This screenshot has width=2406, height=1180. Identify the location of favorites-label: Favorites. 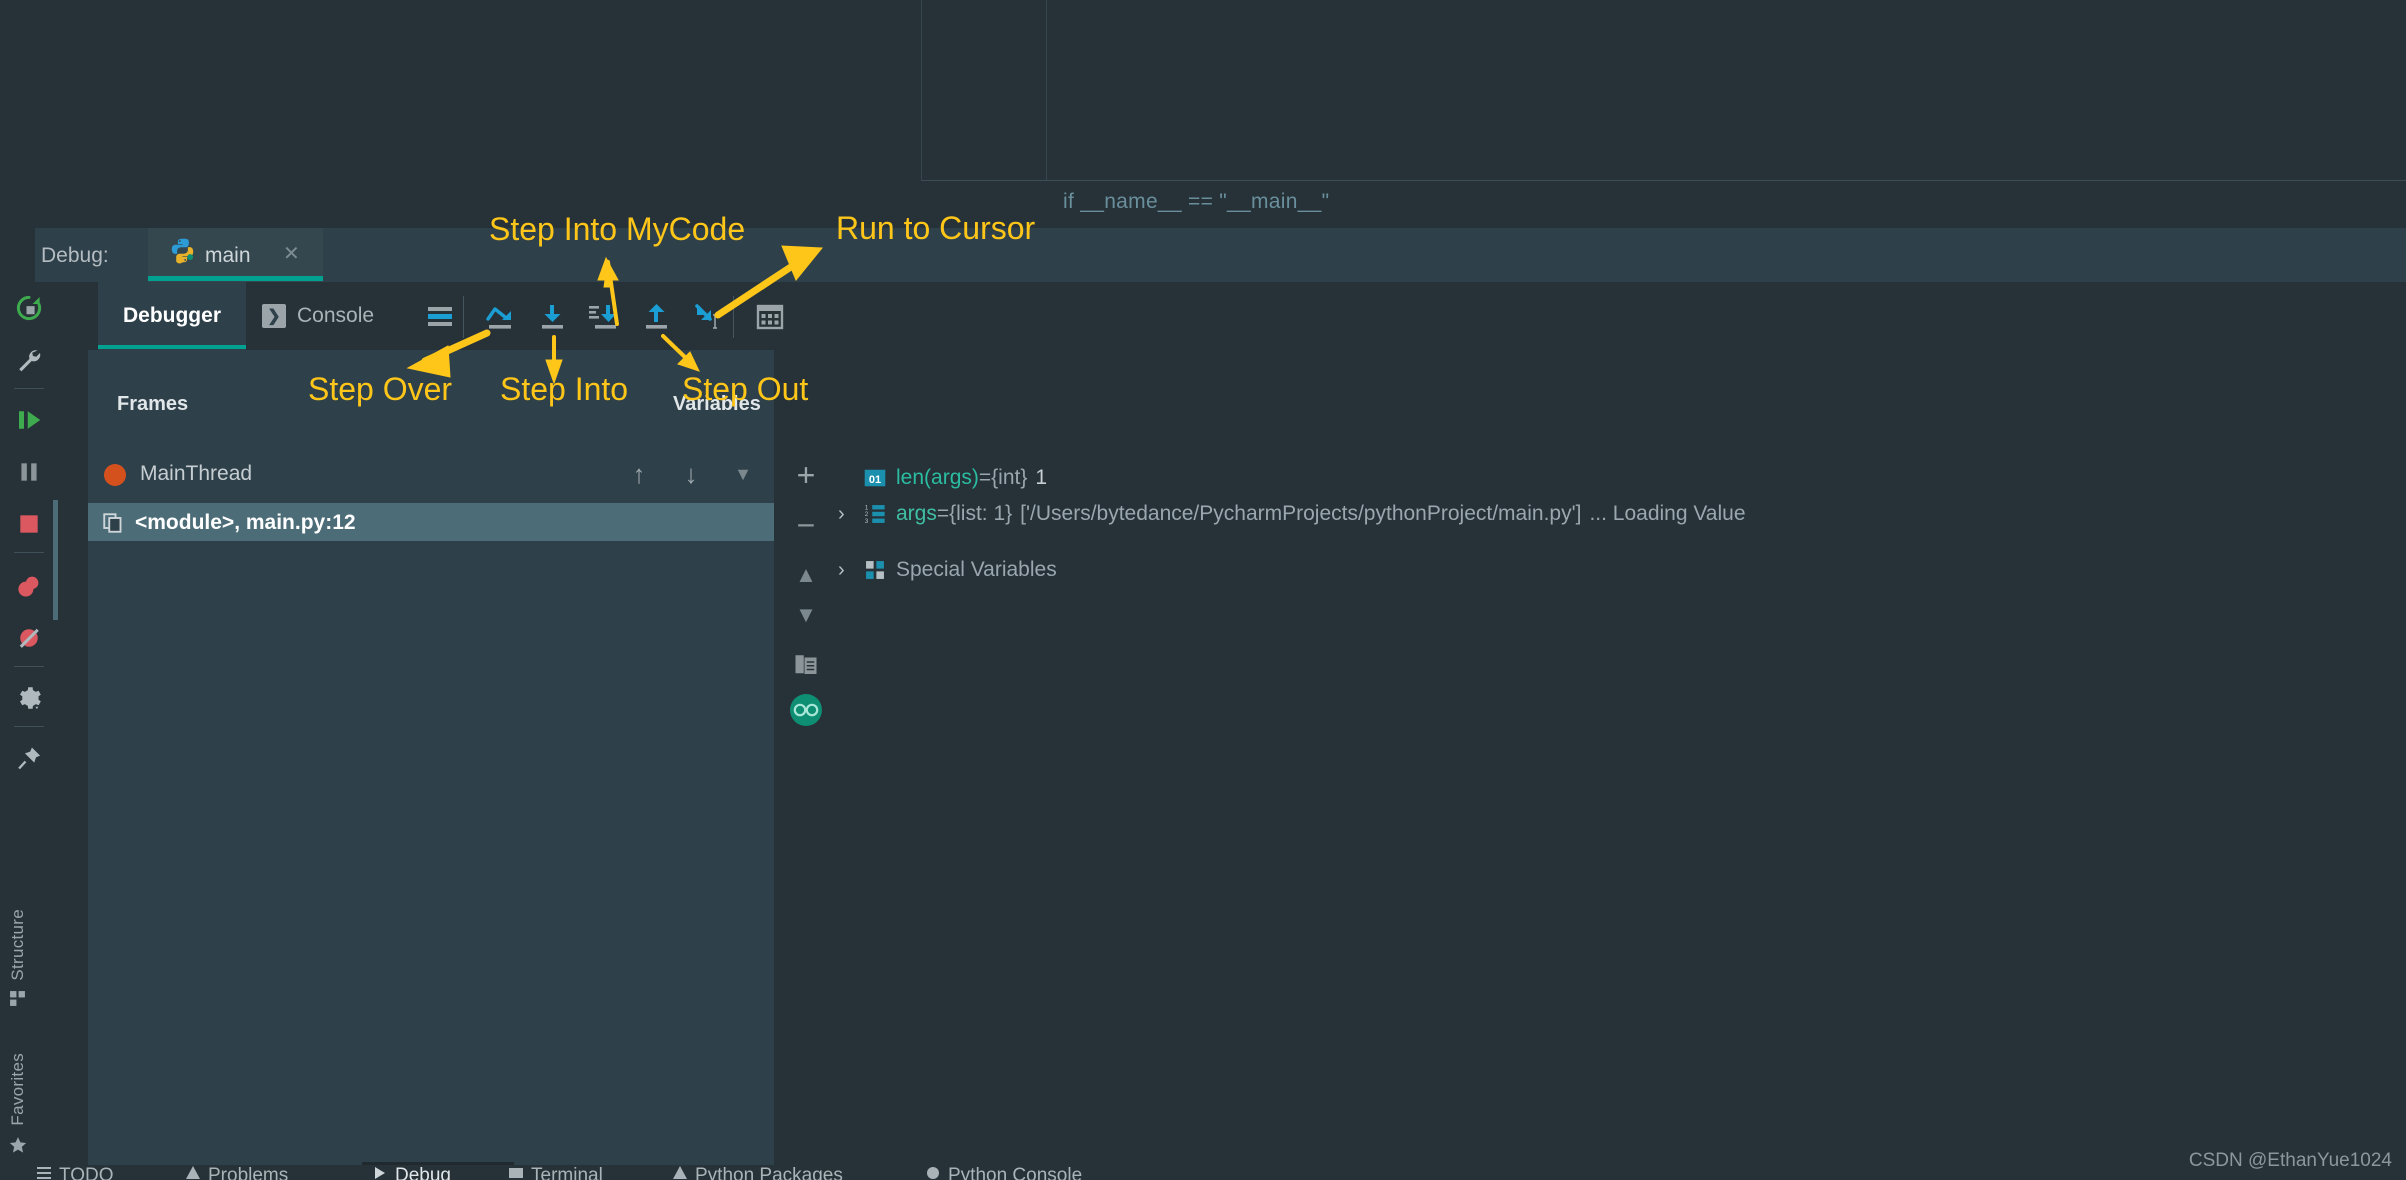
(17, 1089).